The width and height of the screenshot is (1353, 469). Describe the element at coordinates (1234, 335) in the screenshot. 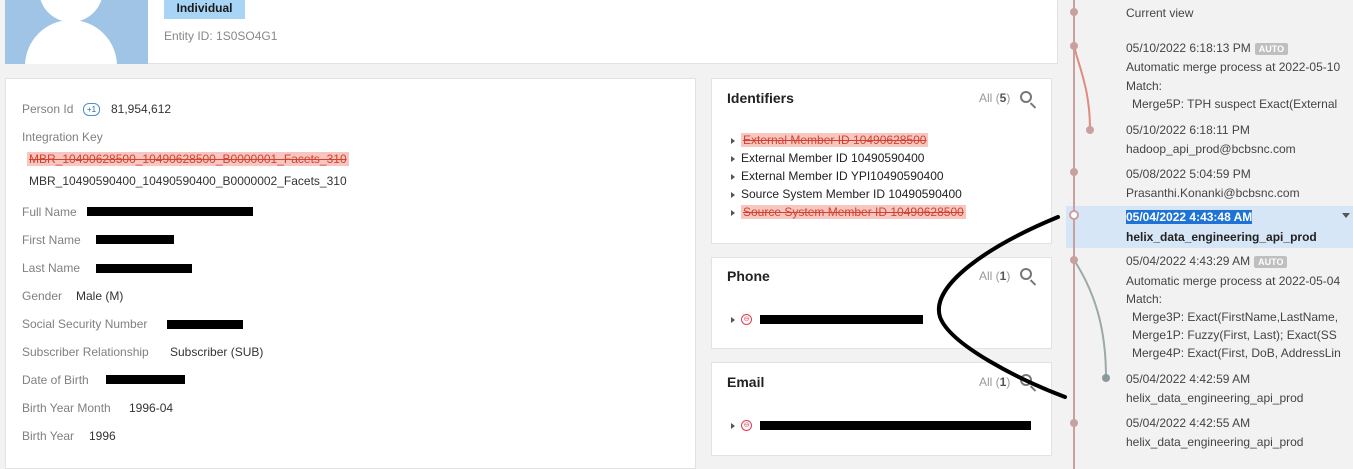

I see `timeline-event-desc: Merge1P: Fuzzy(First, Last); Exact(SS` at that location.